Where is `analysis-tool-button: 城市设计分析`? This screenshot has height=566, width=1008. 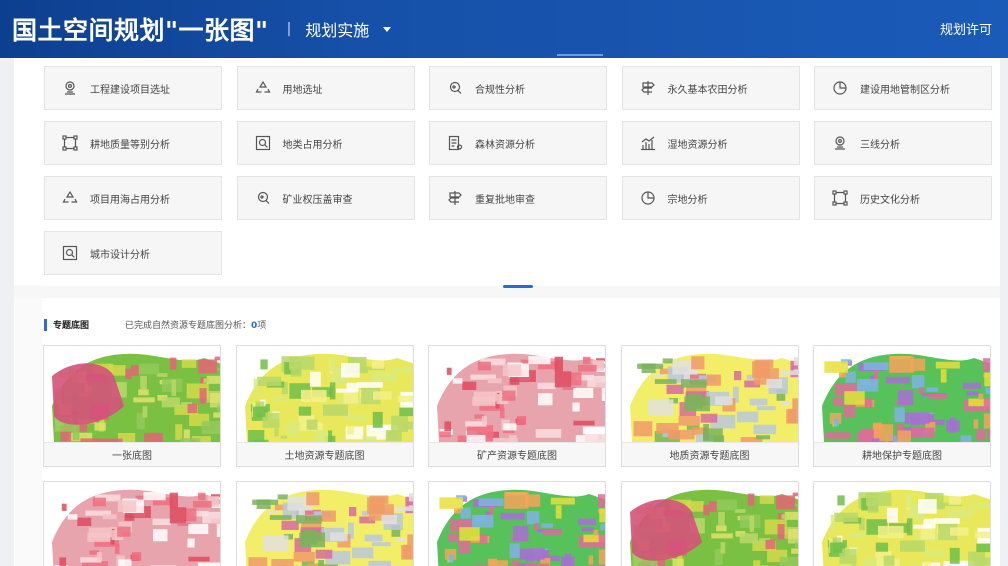 analysis-tool-button: 城市设计分析 is located at coordinates (133, 253).